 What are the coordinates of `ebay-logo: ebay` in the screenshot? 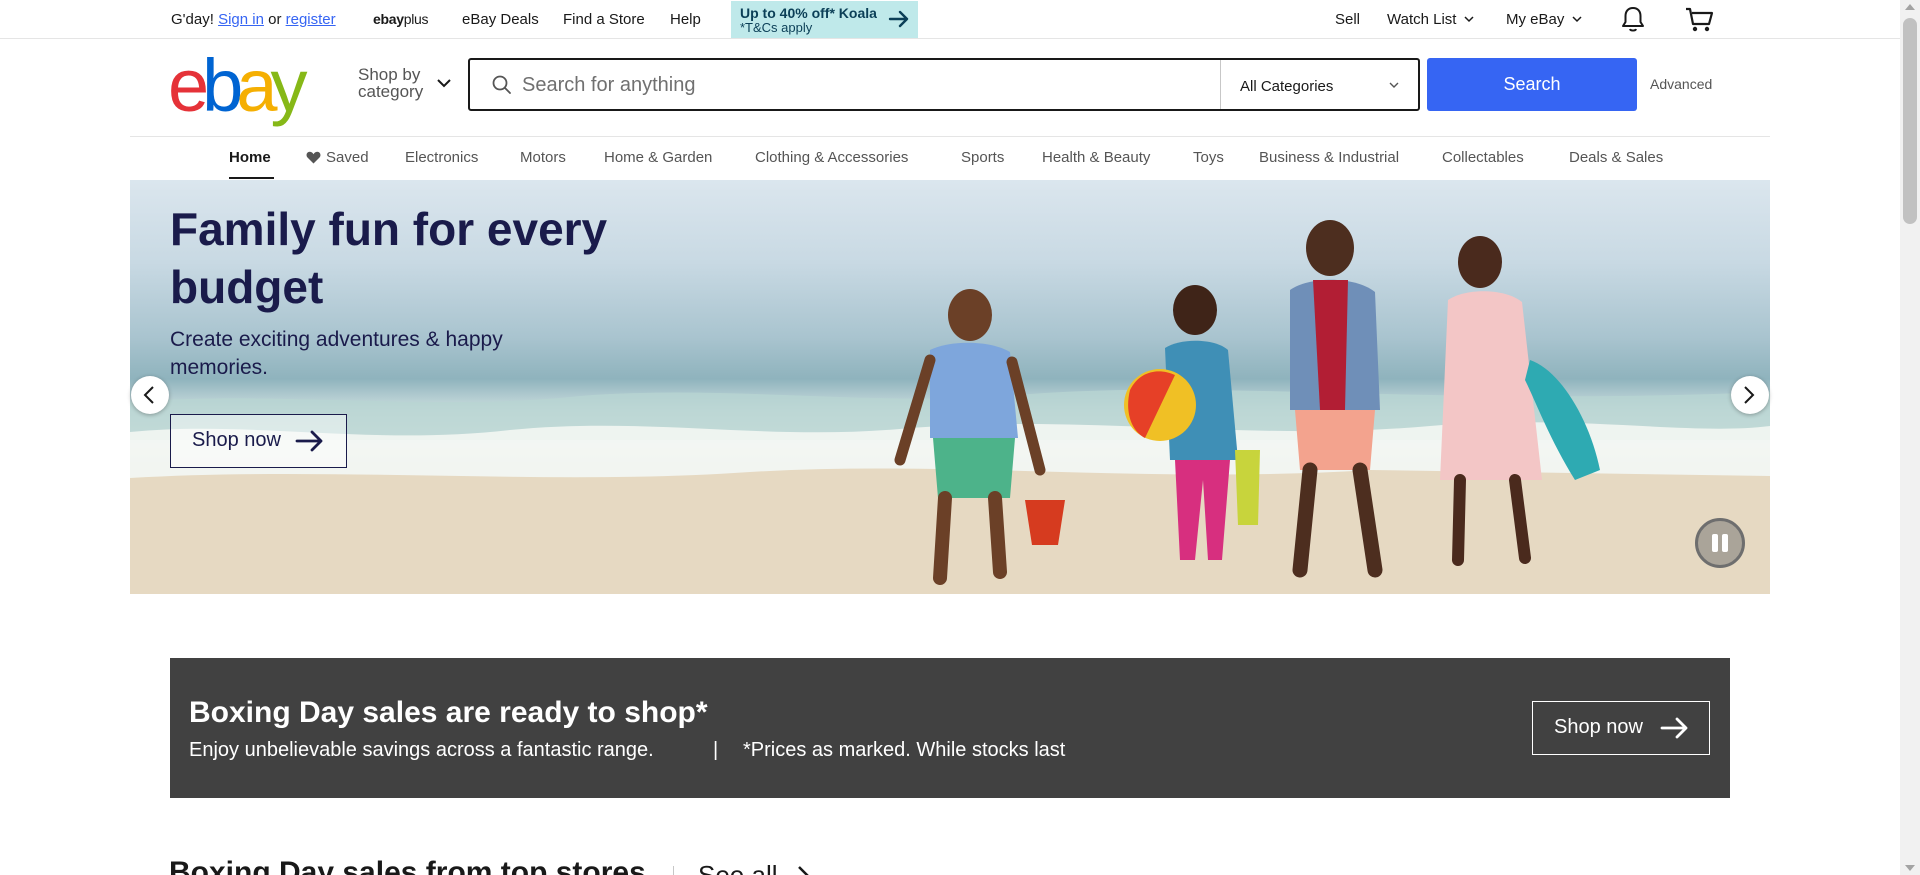 It's located at (237, 85).